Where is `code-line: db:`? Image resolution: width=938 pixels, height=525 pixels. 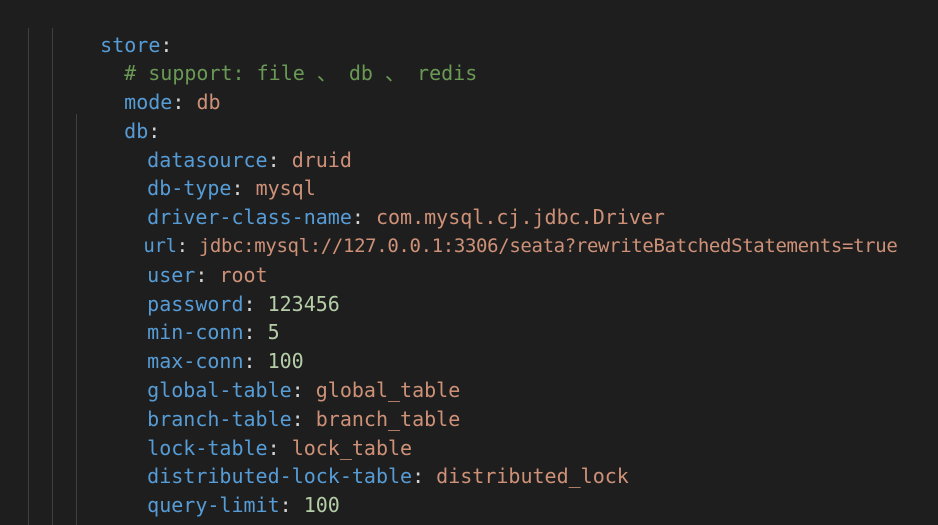
code-line: db: is located at coordinates (118, 116).